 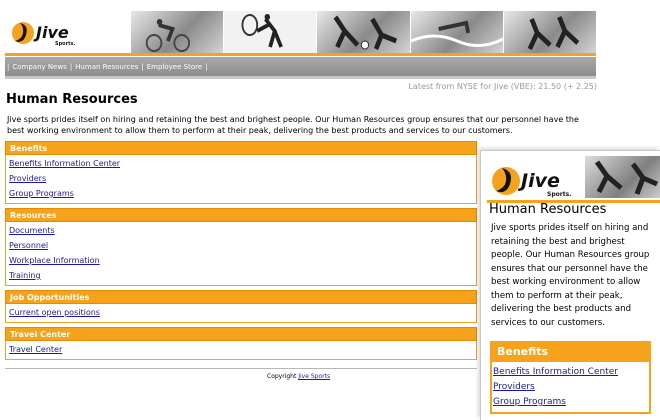 What do you see at coordinates (174, 67) in the screenshot?
I see `nav-item-employee-store: Employee Store` at bounding box center [174, 67].